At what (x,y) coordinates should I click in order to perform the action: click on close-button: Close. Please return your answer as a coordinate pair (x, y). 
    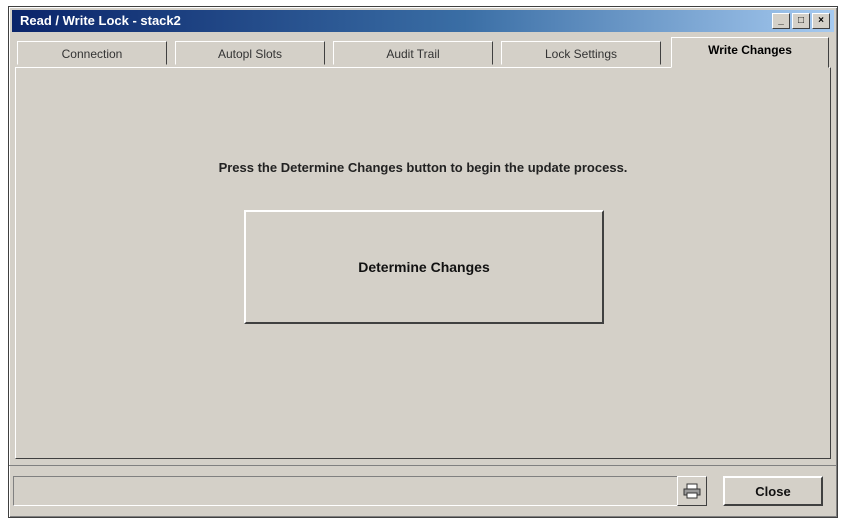
    Looking at the image, I should click on (773, 491).